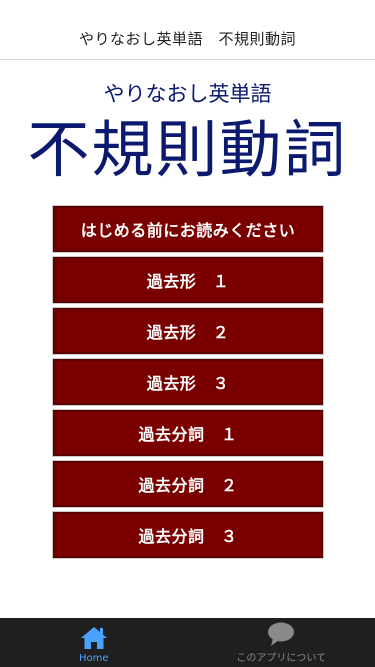 The height and width of the screenshot is (667, 375). I want to click on tab-bar: Home このアプリについて, so click(187, 642).